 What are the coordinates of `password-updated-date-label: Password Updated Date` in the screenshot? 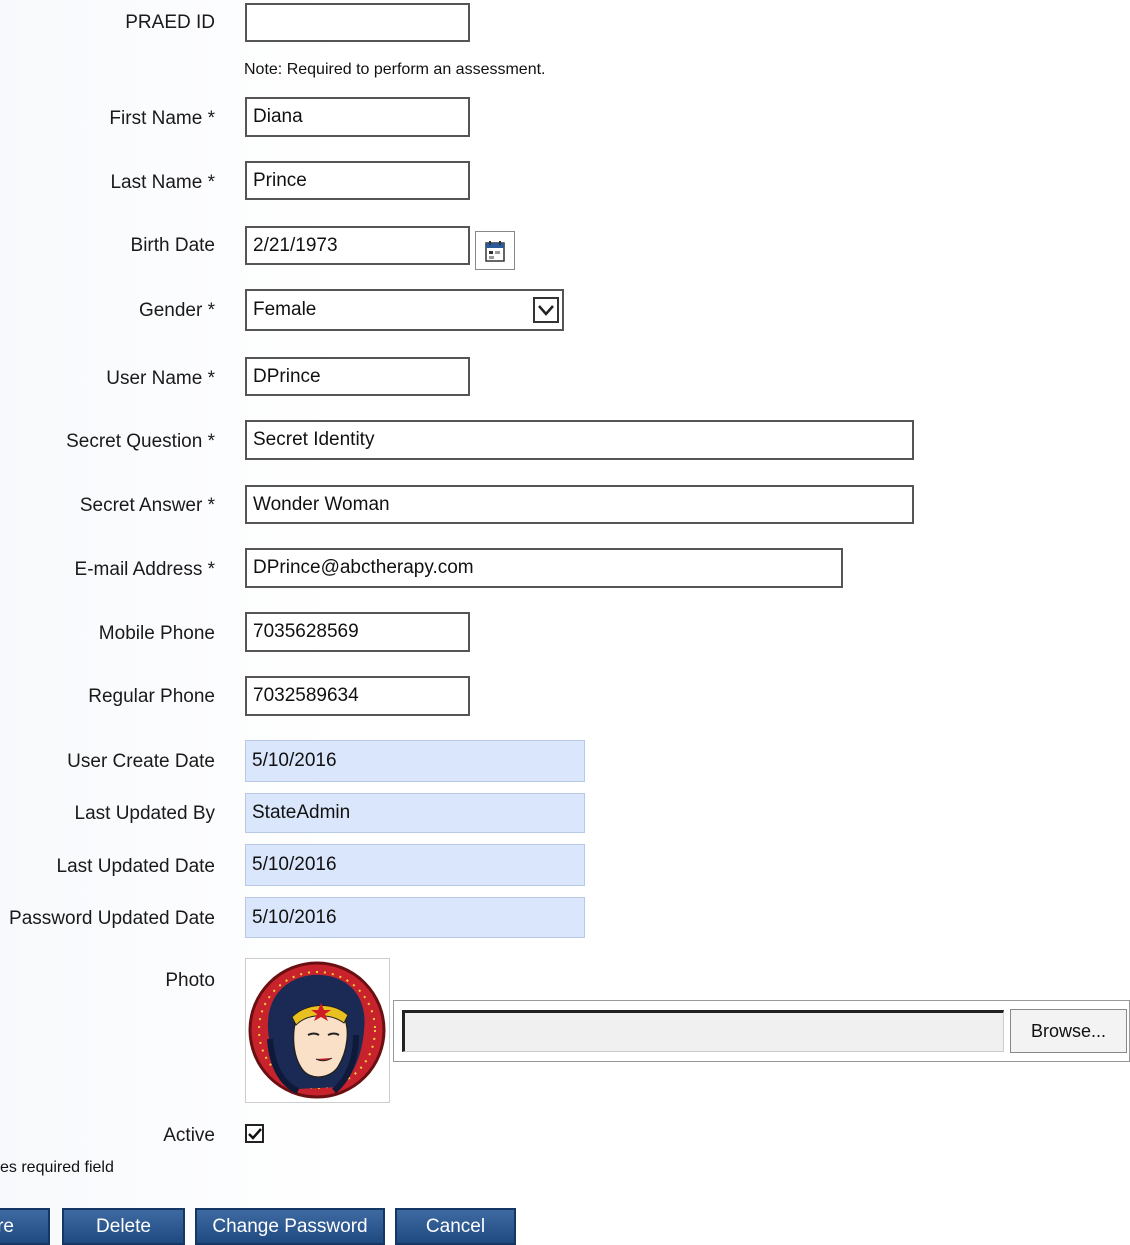 It's located at (112, 918).